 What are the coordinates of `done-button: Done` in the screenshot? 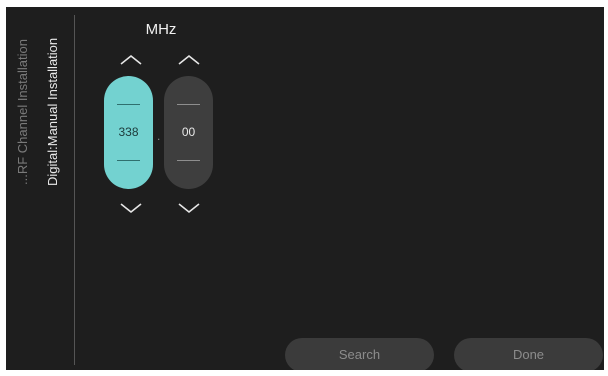 It's located at (528, 354).